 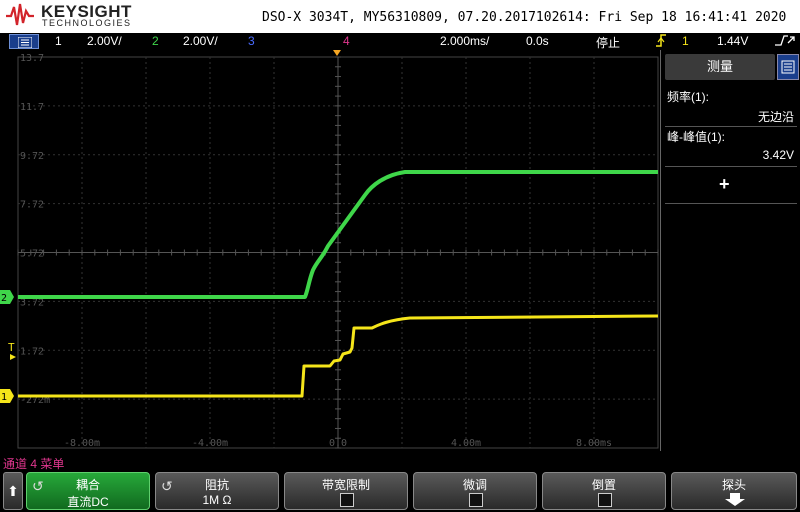 What do you see at coordinates (87, 23) in the screenshot?
I see `brand-subtitle: TECHNOLOGIES` at bounding box center [87, 23].